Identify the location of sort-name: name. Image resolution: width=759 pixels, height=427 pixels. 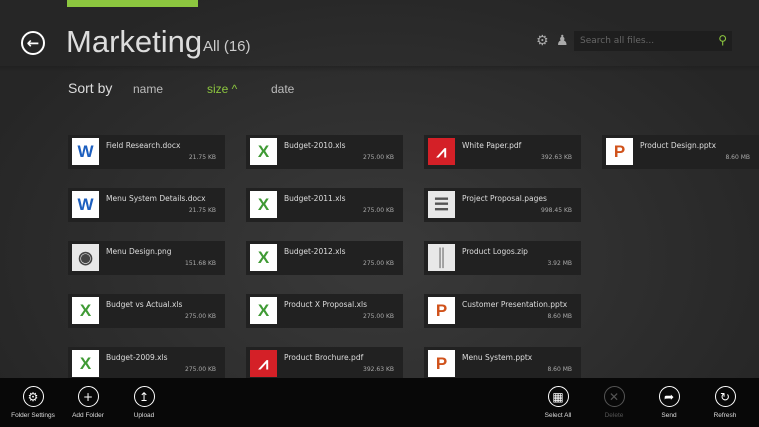
(148, 89).